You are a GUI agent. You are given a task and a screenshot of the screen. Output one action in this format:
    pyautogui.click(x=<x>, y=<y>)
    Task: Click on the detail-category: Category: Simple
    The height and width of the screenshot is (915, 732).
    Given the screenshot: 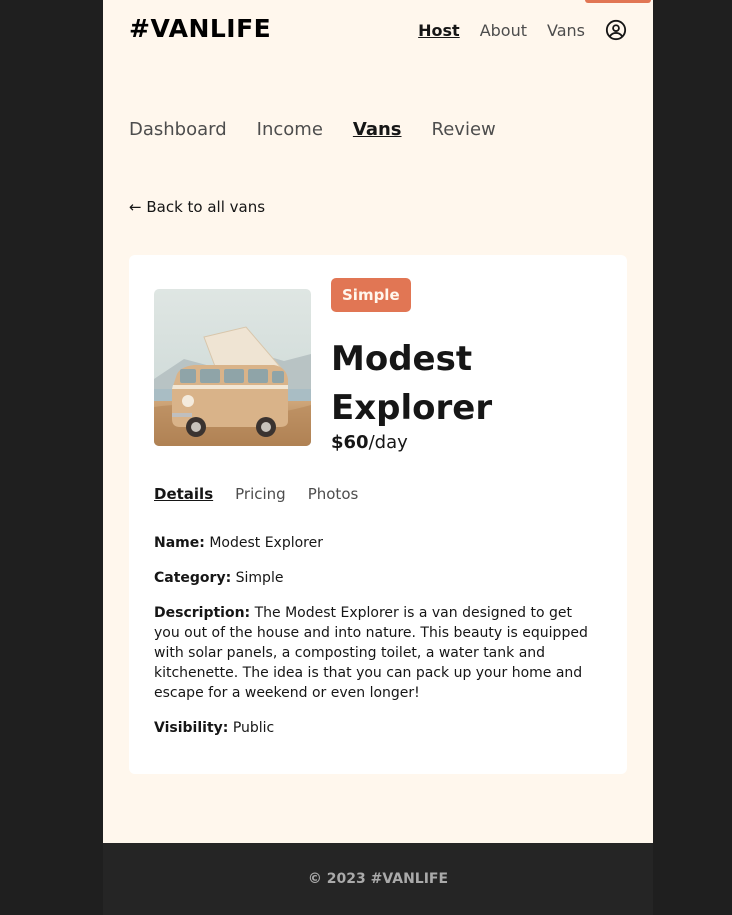 What is the action you would take?
    pyautogui.click(x=374, y=578)
    